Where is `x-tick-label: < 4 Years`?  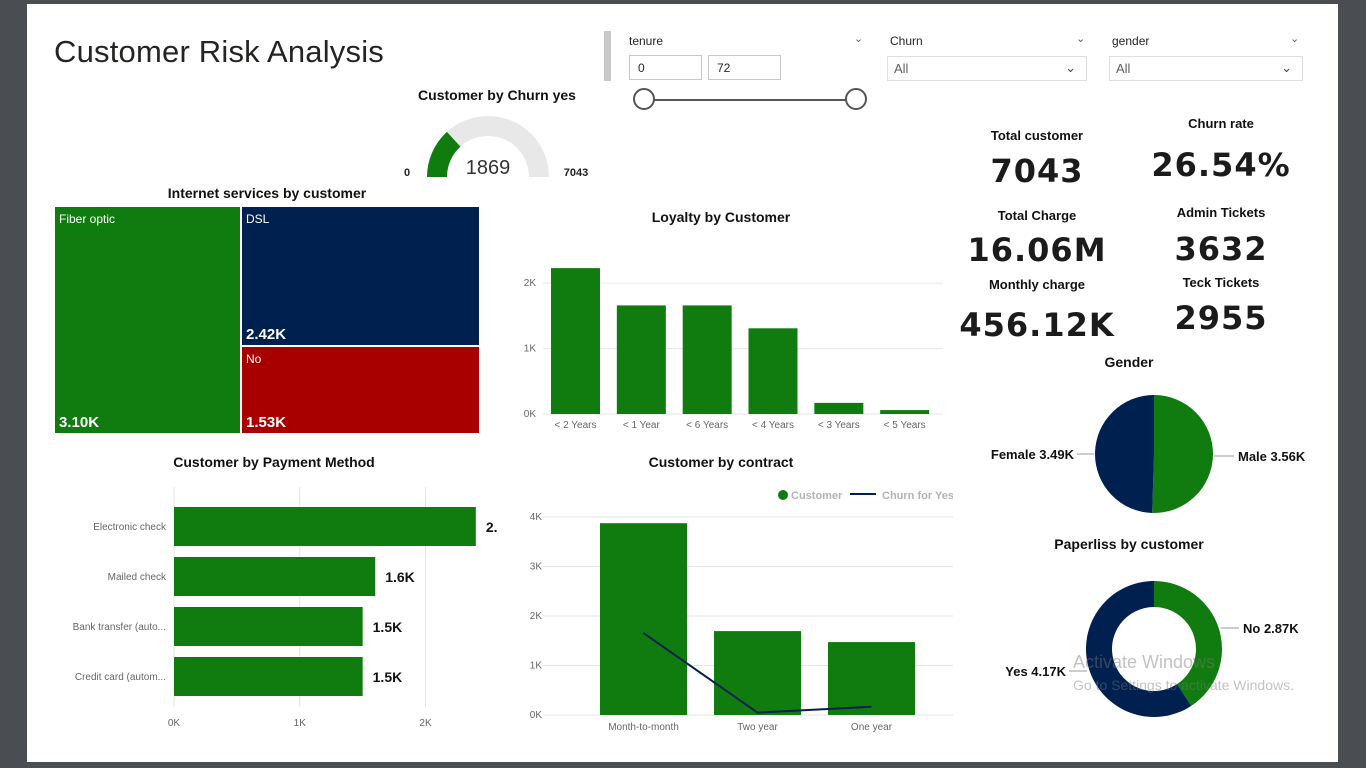
x-tick-label: < 4 Years is located at coordinates (773, 425).